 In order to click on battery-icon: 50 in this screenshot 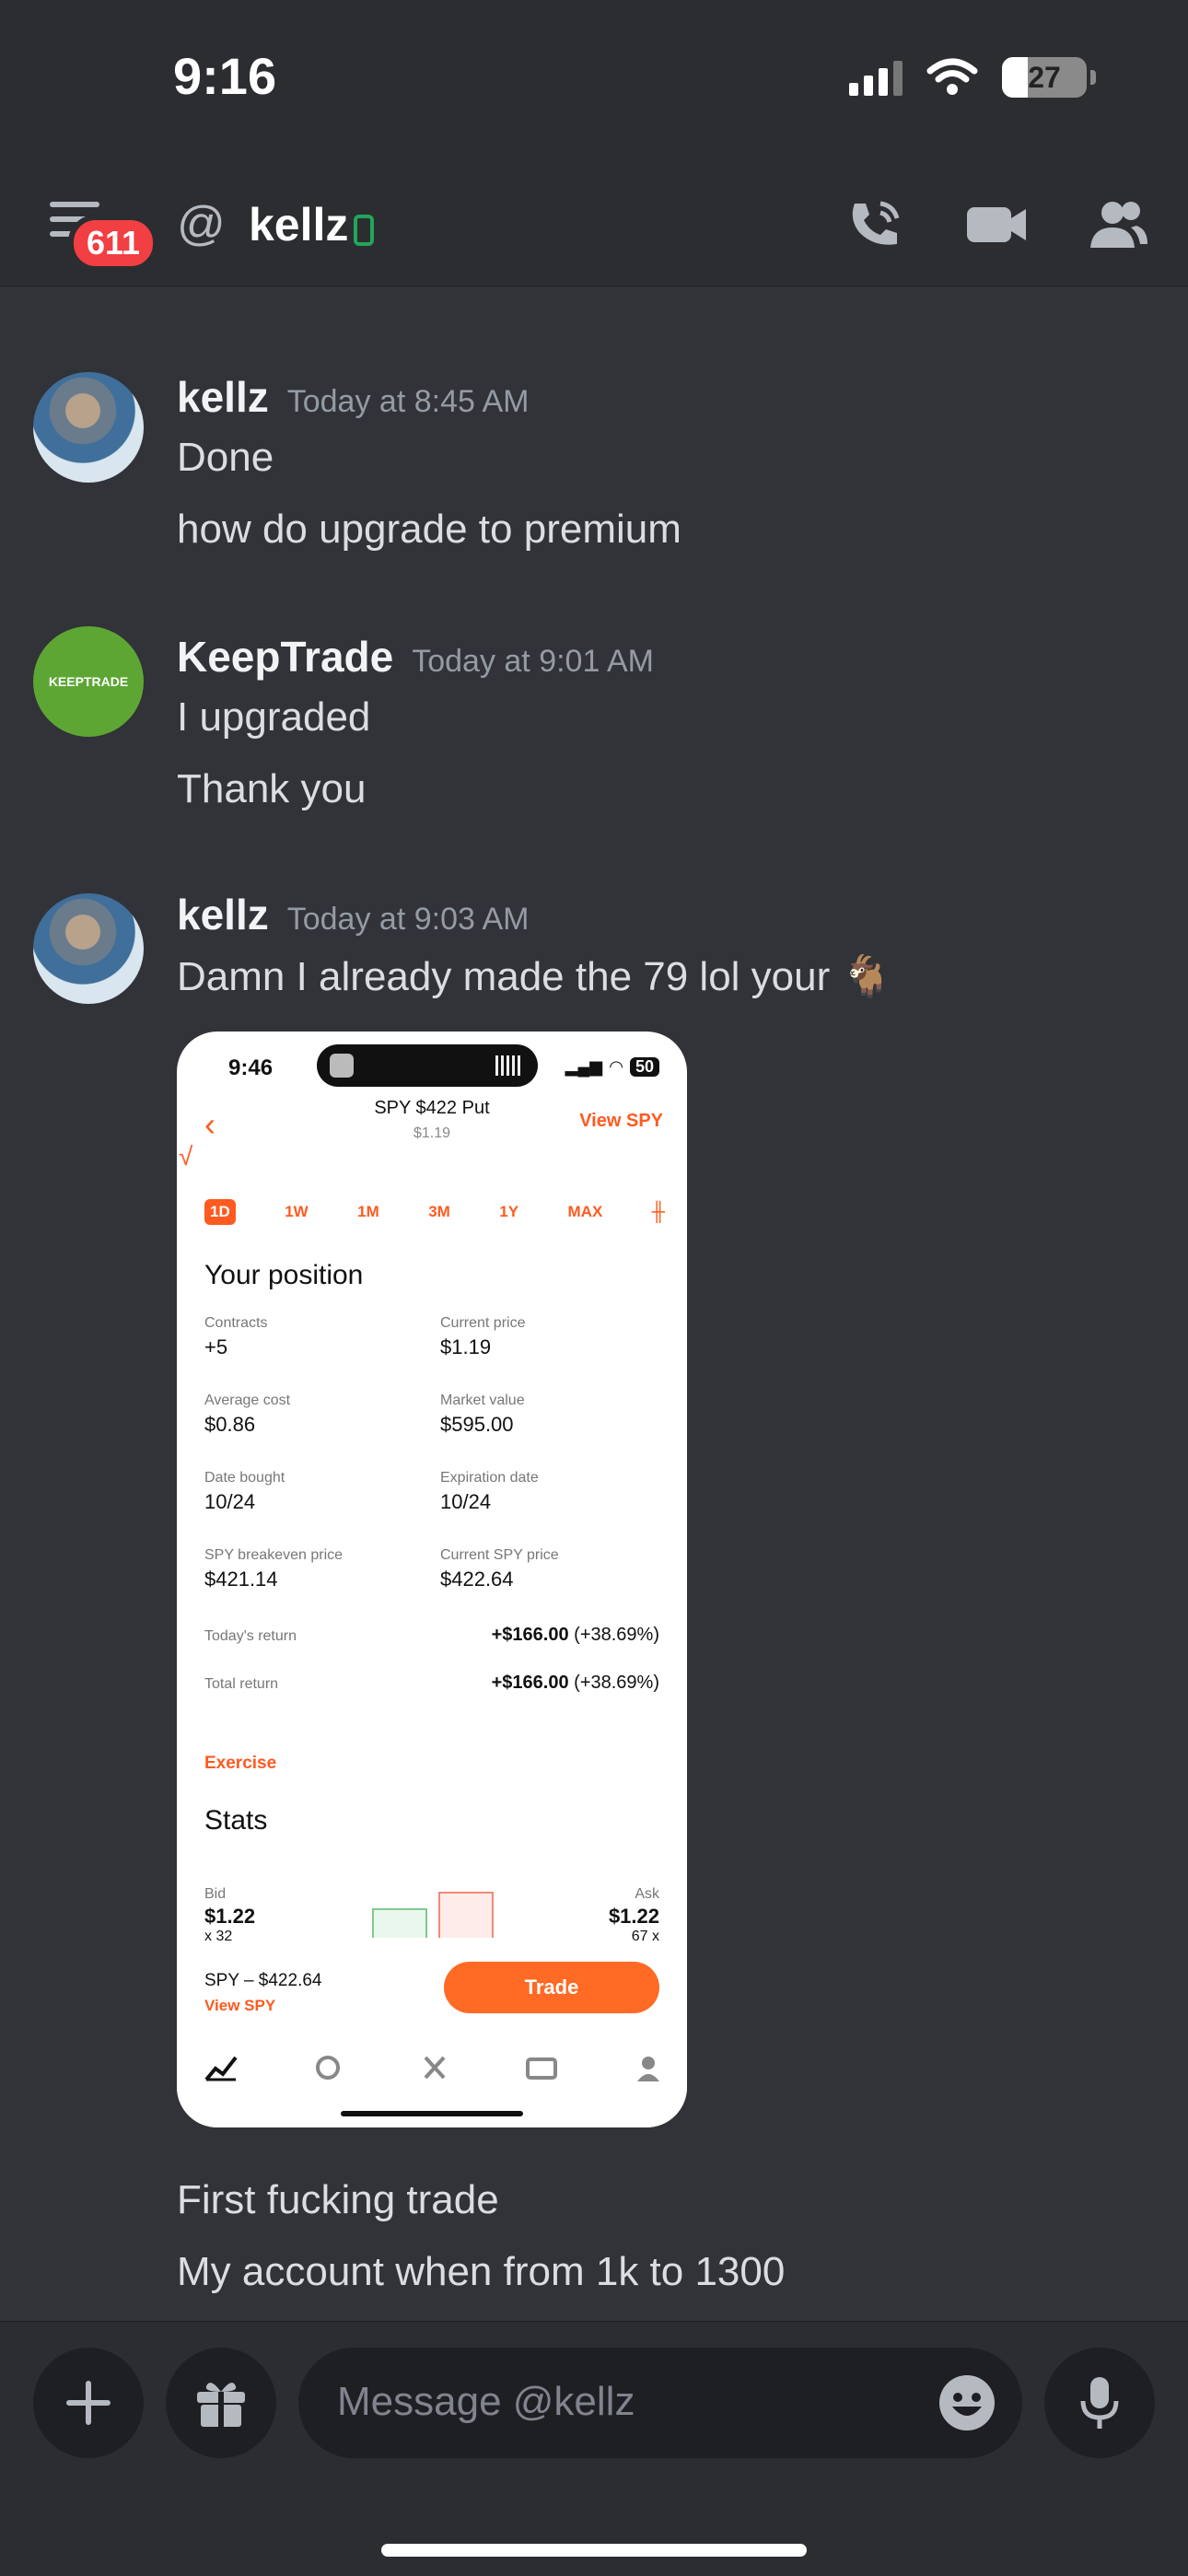, I will do `click(644, 1067)`.